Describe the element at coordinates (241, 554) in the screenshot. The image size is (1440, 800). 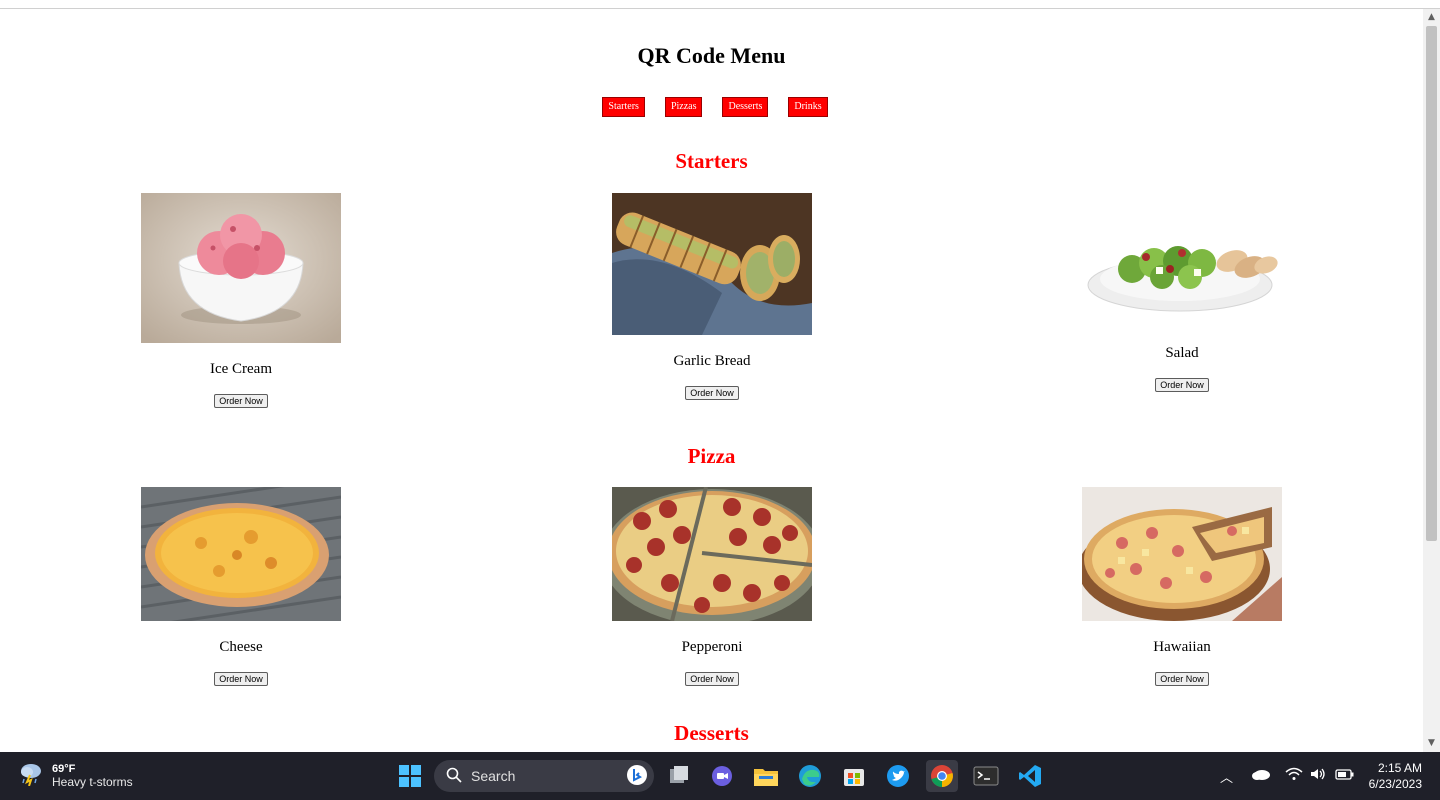
I see `cheese-pizza-image` at that location.